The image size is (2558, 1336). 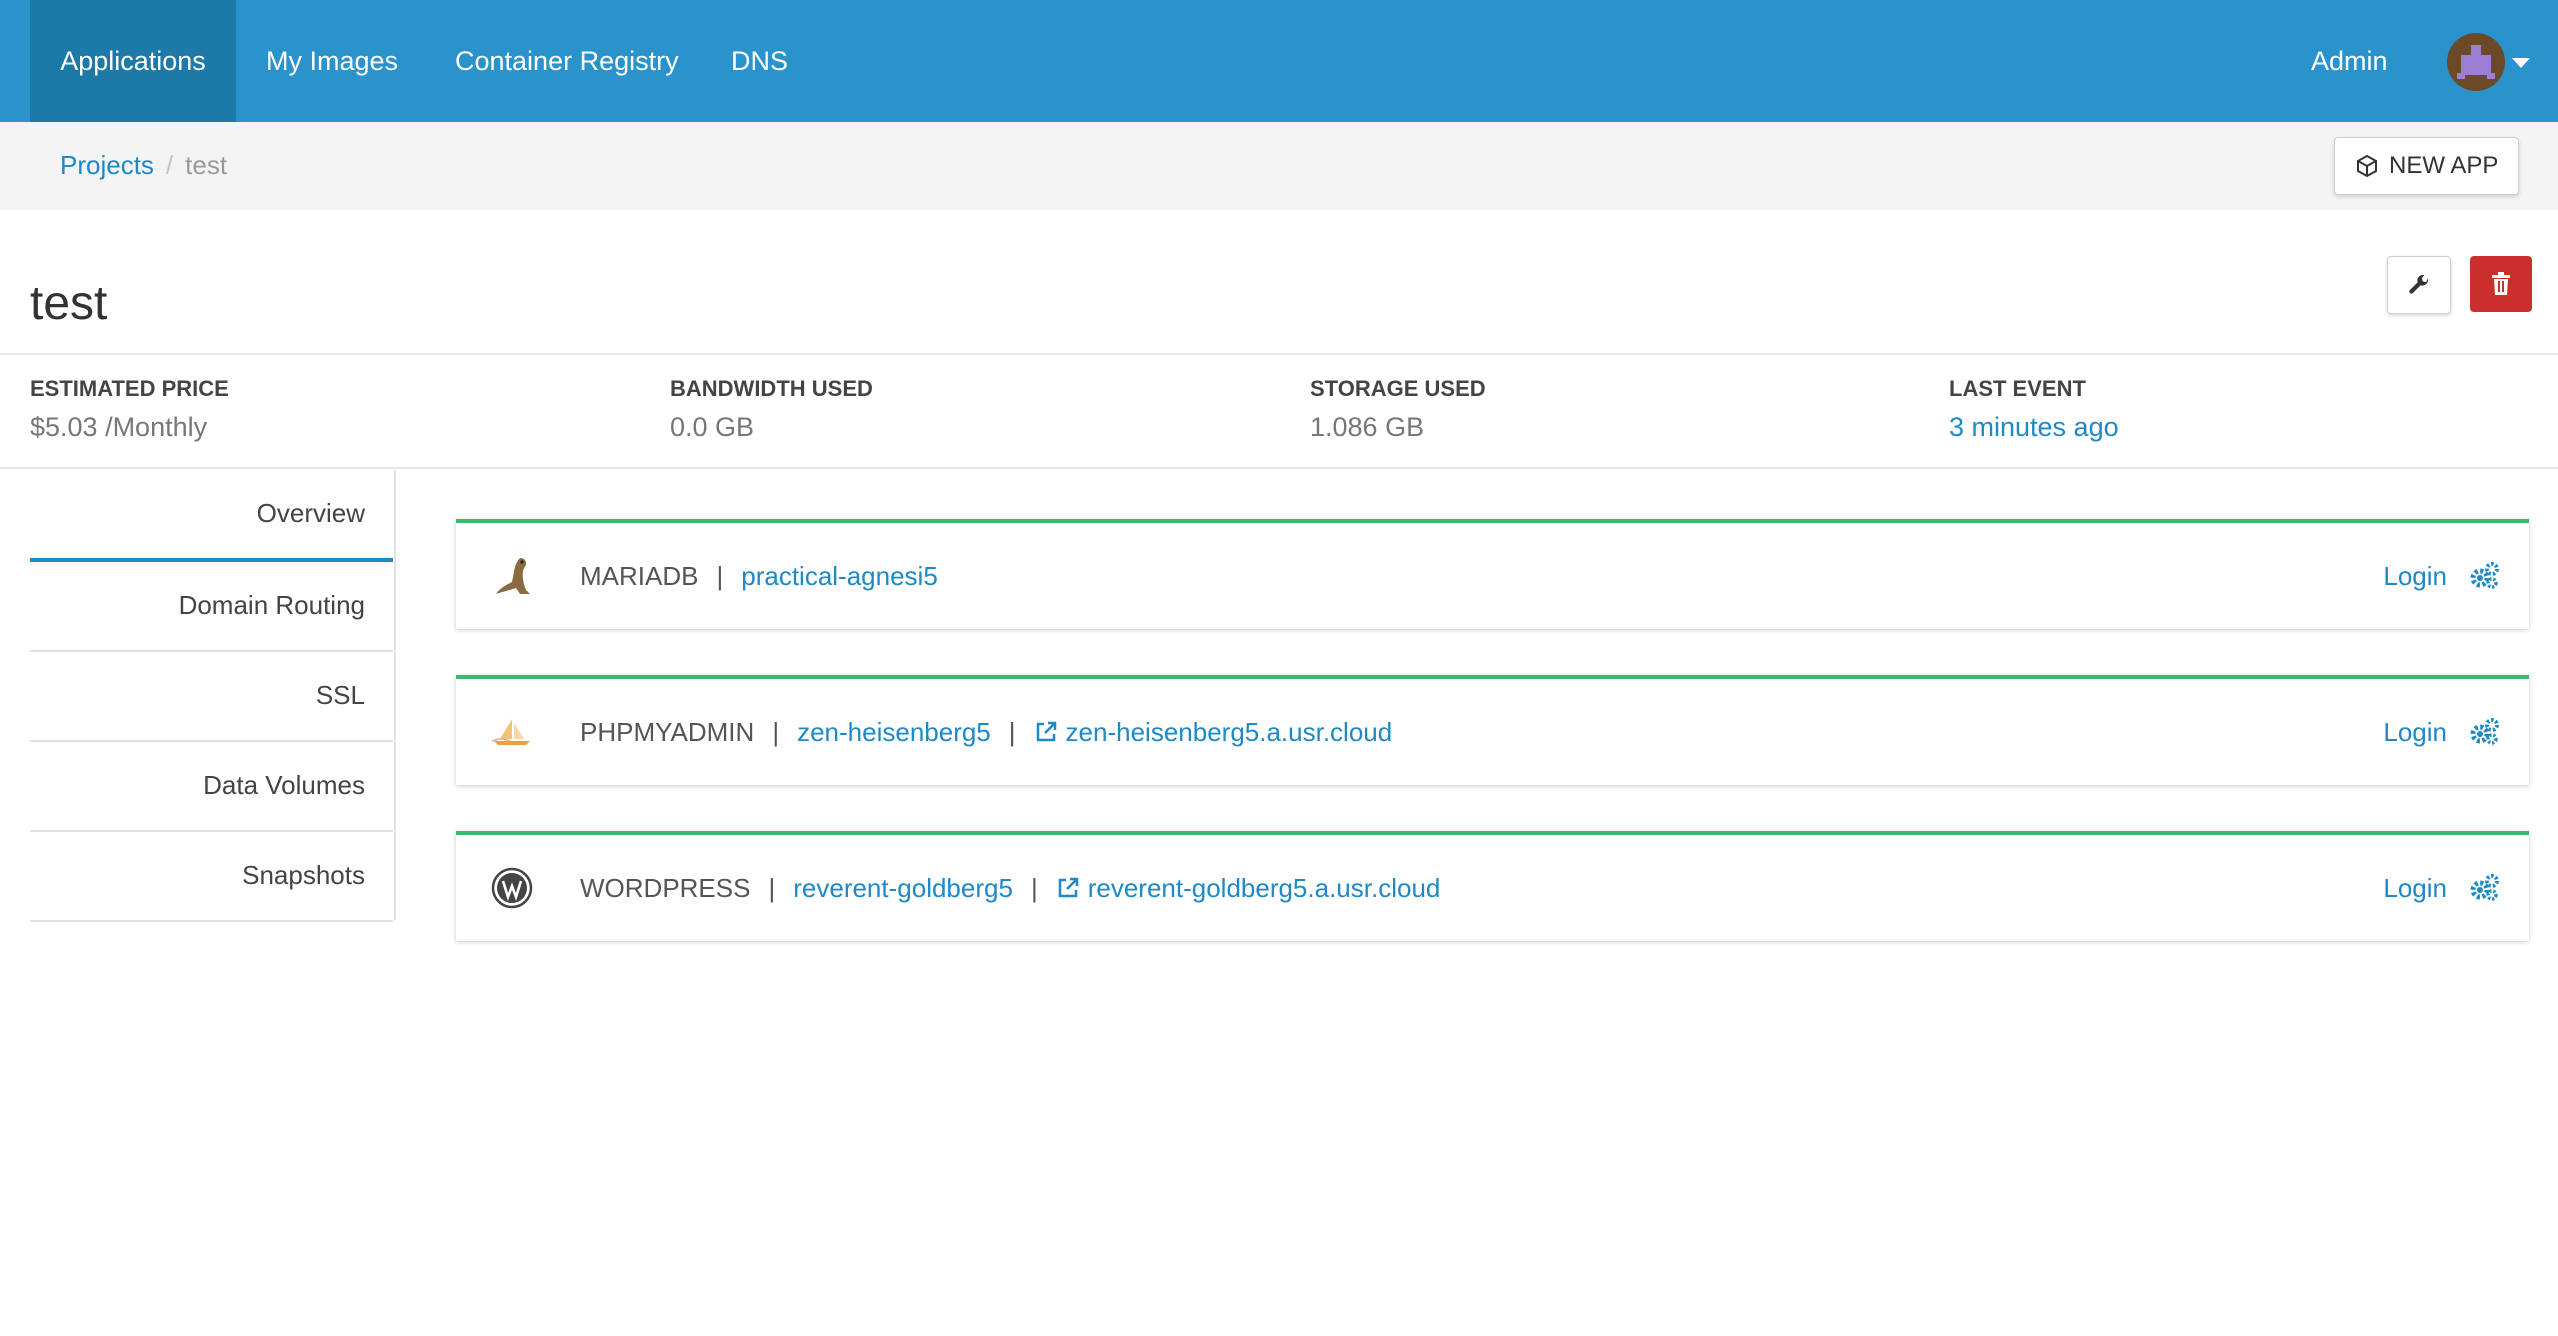 What do you see at coordinates (771, 409) in the screenshot?
I see `stat-bandwidth: BANDWIDTH USED 0.0 GB` at bounding box center [771, 409].